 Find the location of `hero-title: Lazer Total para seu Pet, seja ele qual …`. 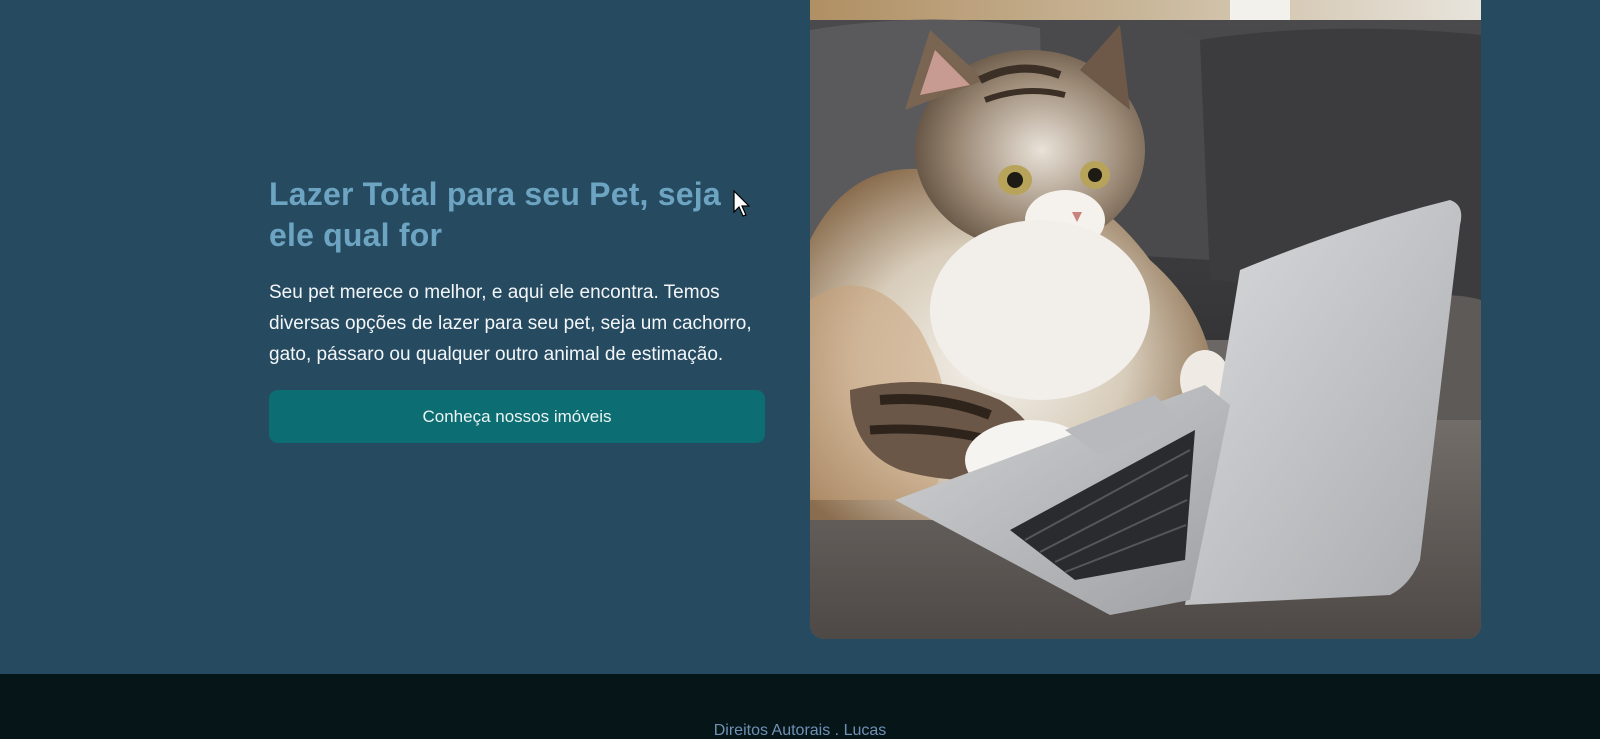

hero-title: Lazer Total para seu Pet, seja ele qual … is located at coordinates (495, 214).